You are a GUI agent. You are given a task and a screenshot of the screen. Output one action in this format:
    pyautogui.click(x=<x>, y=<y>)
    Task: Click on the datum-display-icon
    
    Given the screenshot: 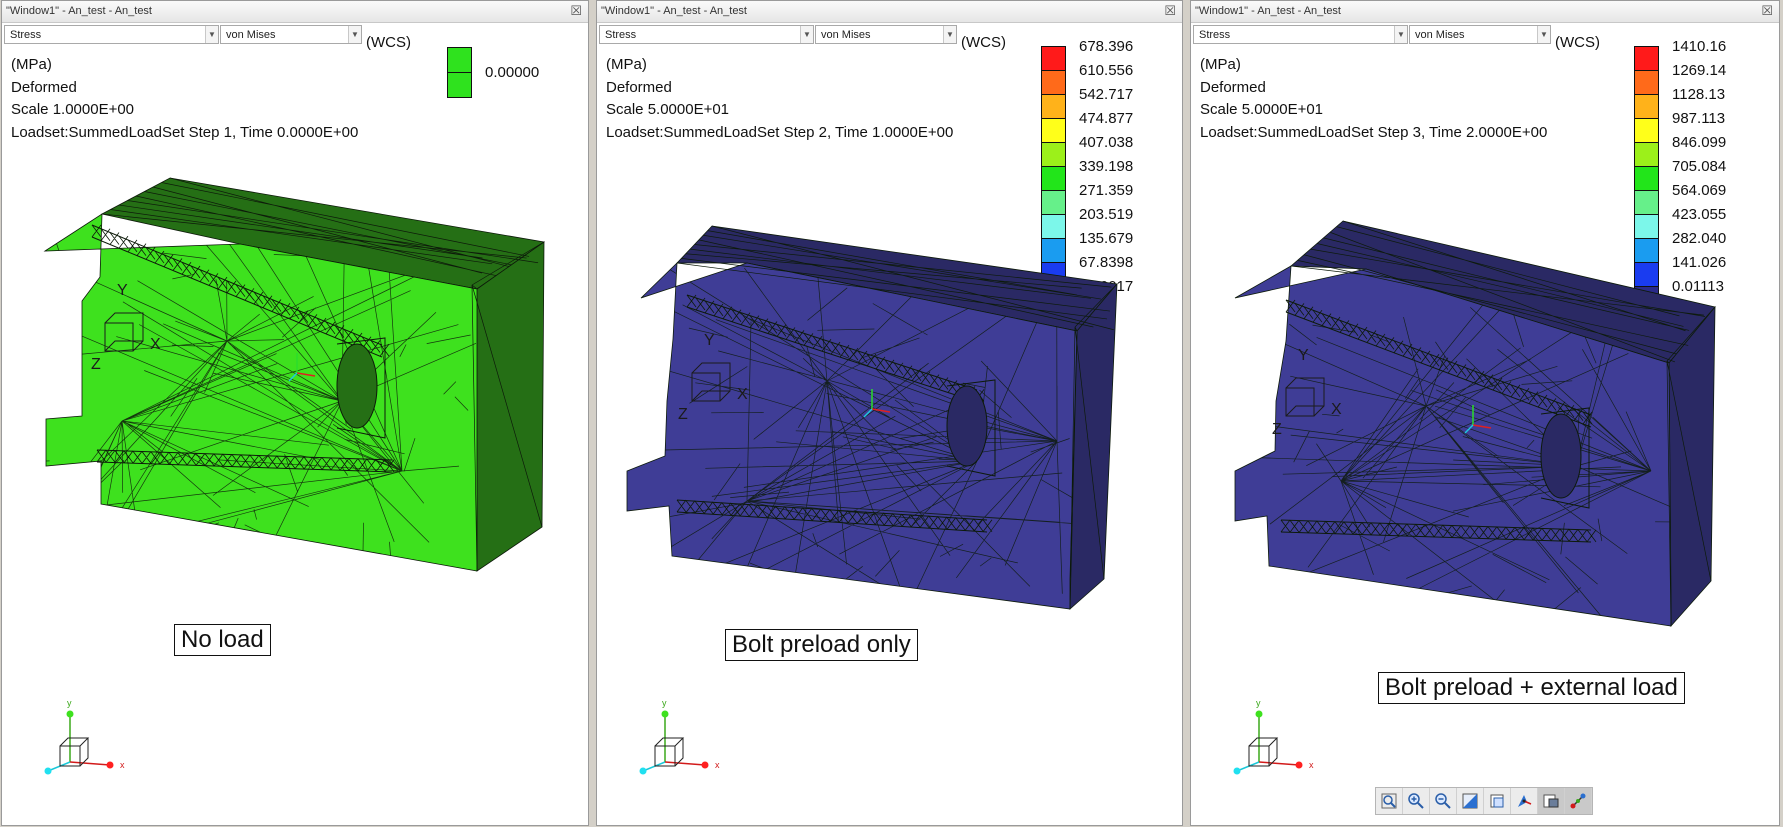 What is the action you would take?
    pyautogui.click(x=1578, y=801)
    